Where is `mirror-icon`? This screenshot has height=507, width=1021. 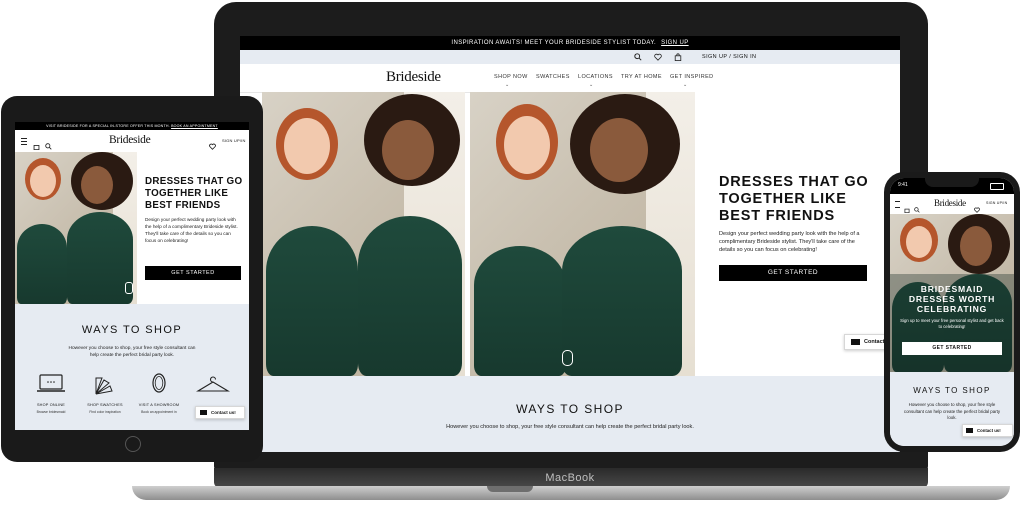
mirror-icon is located at coordinates (159, 383).